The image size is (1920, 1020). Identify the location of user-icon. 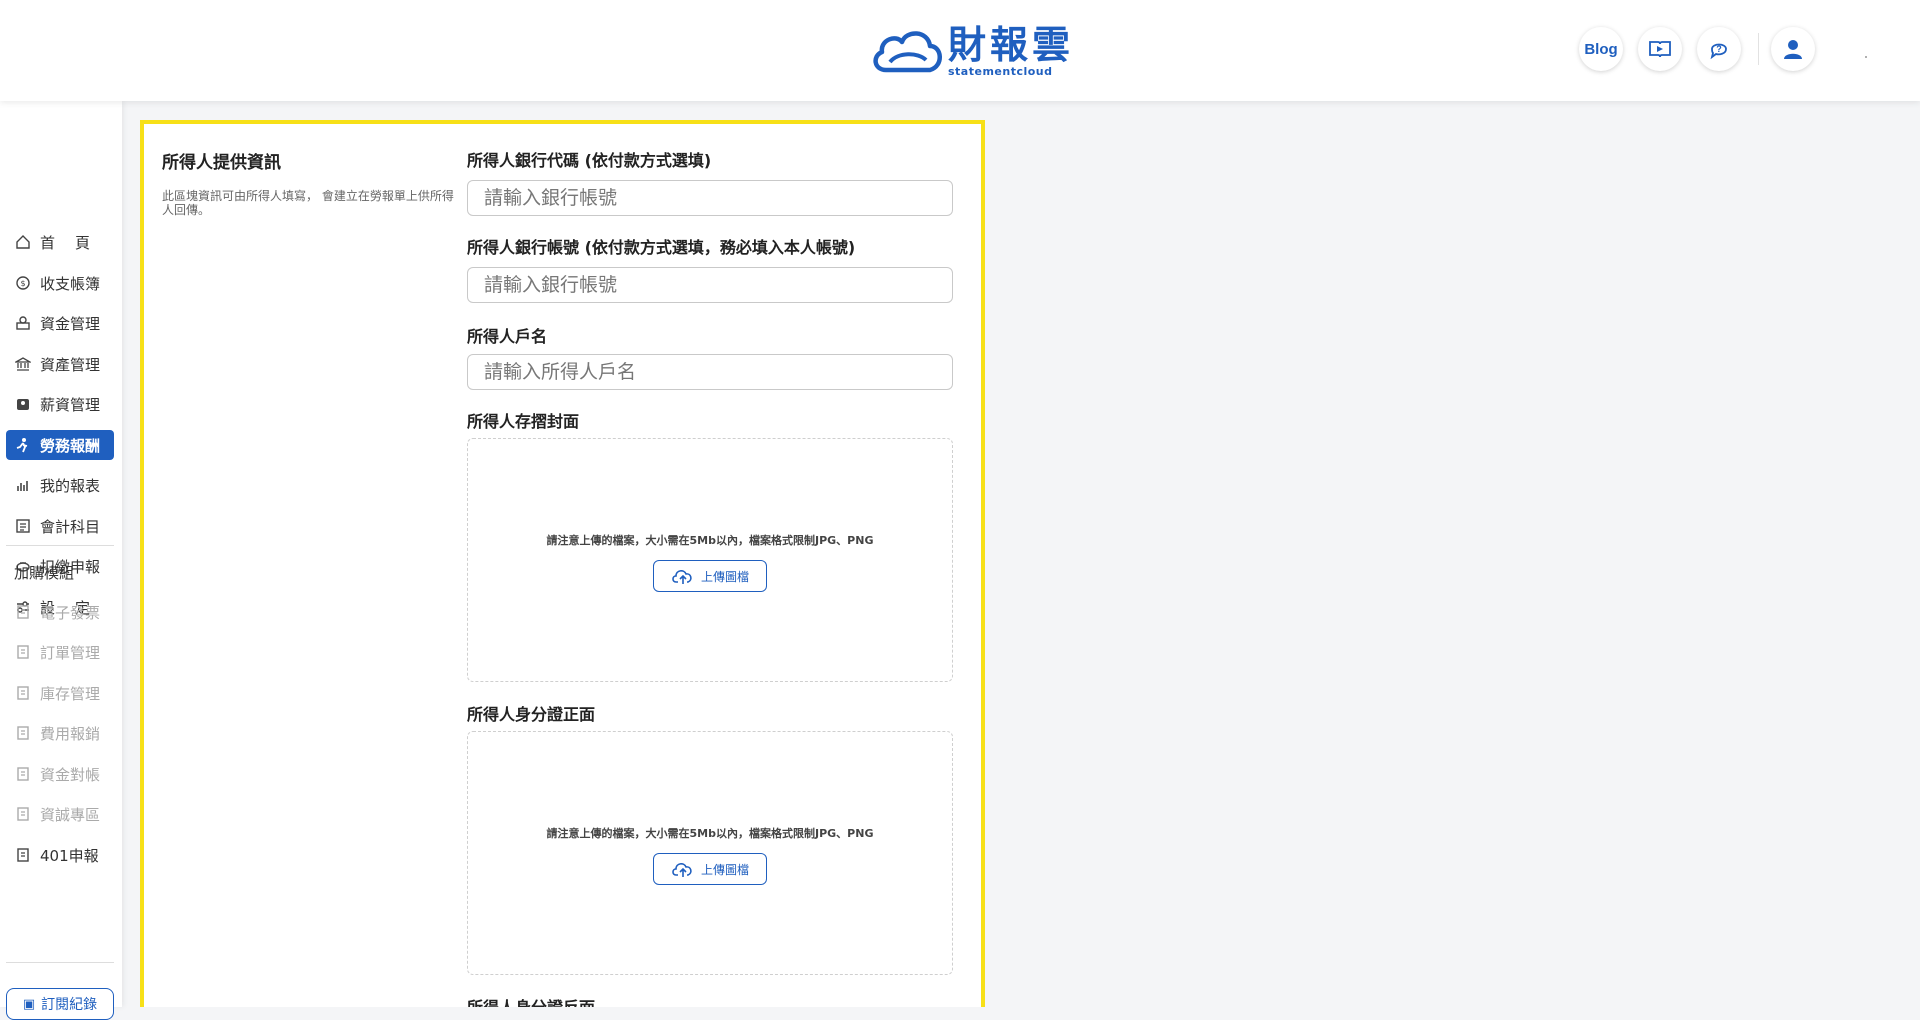
(1793, 49).